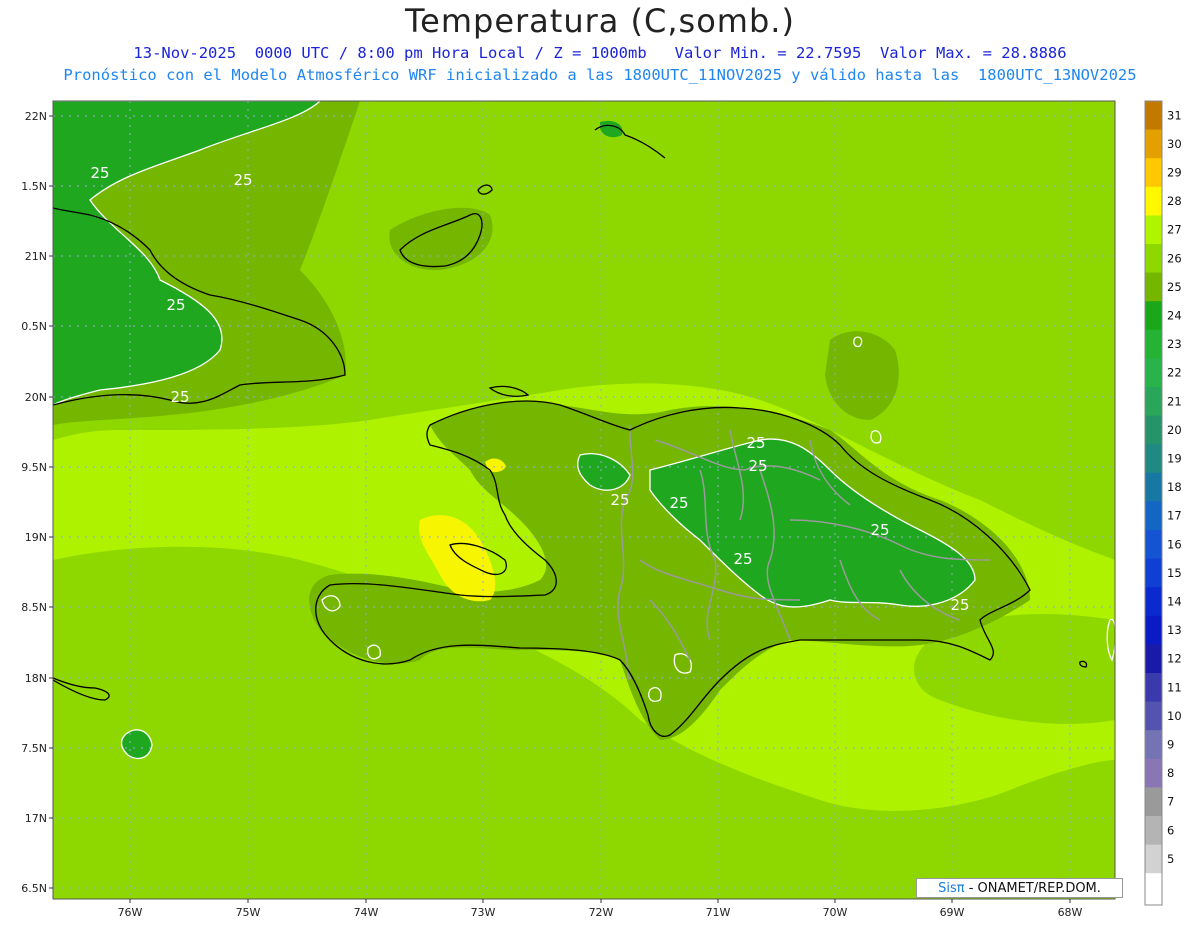  What do you see at coordinates (1174, 573) in the screenshot?
I see `colorbar-level-label: 15` at bounding box center [1174, 573].